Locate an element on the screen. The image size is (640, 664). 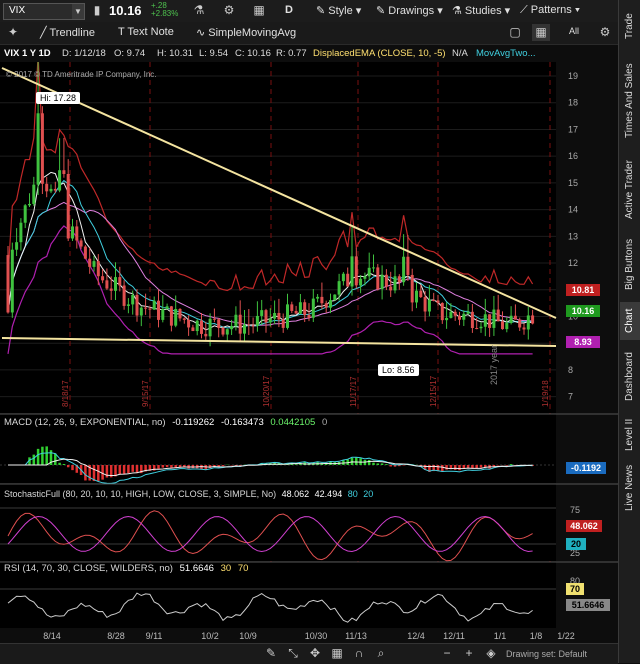
drawing-set-label: Drawing set: Default is located at coordinates (546, 654).